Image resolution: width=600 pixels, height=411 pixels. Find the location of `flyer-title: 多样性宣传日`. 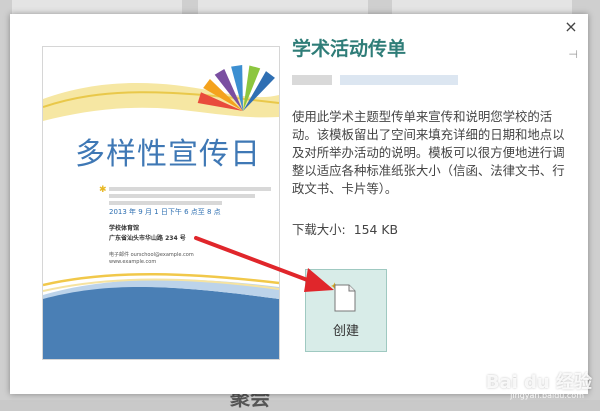

flyer-title: 多样性宣传日 is located at coordinates (168, 154).